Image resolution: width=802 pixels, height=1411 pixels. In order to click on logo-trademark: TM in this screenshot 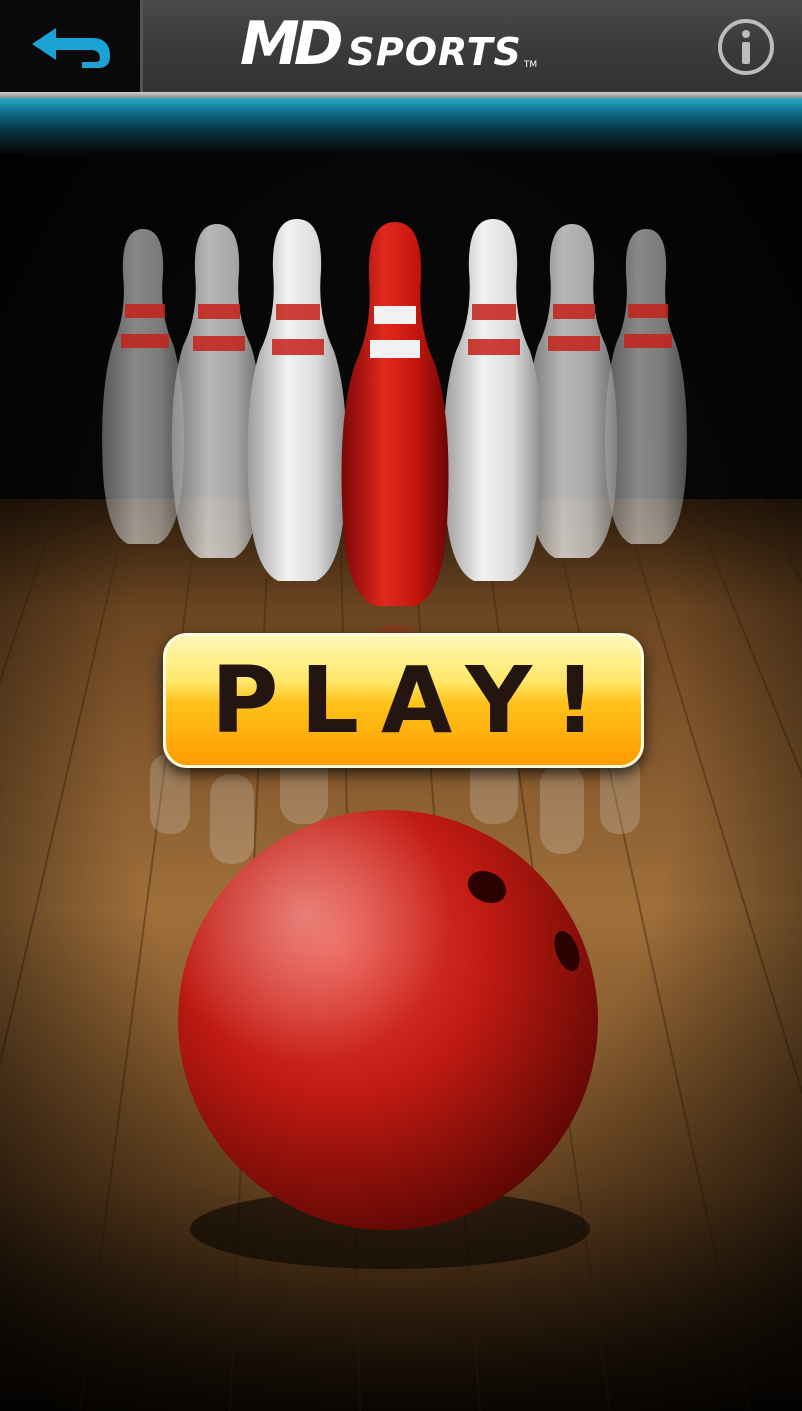, I will do `click(530, 65)`.